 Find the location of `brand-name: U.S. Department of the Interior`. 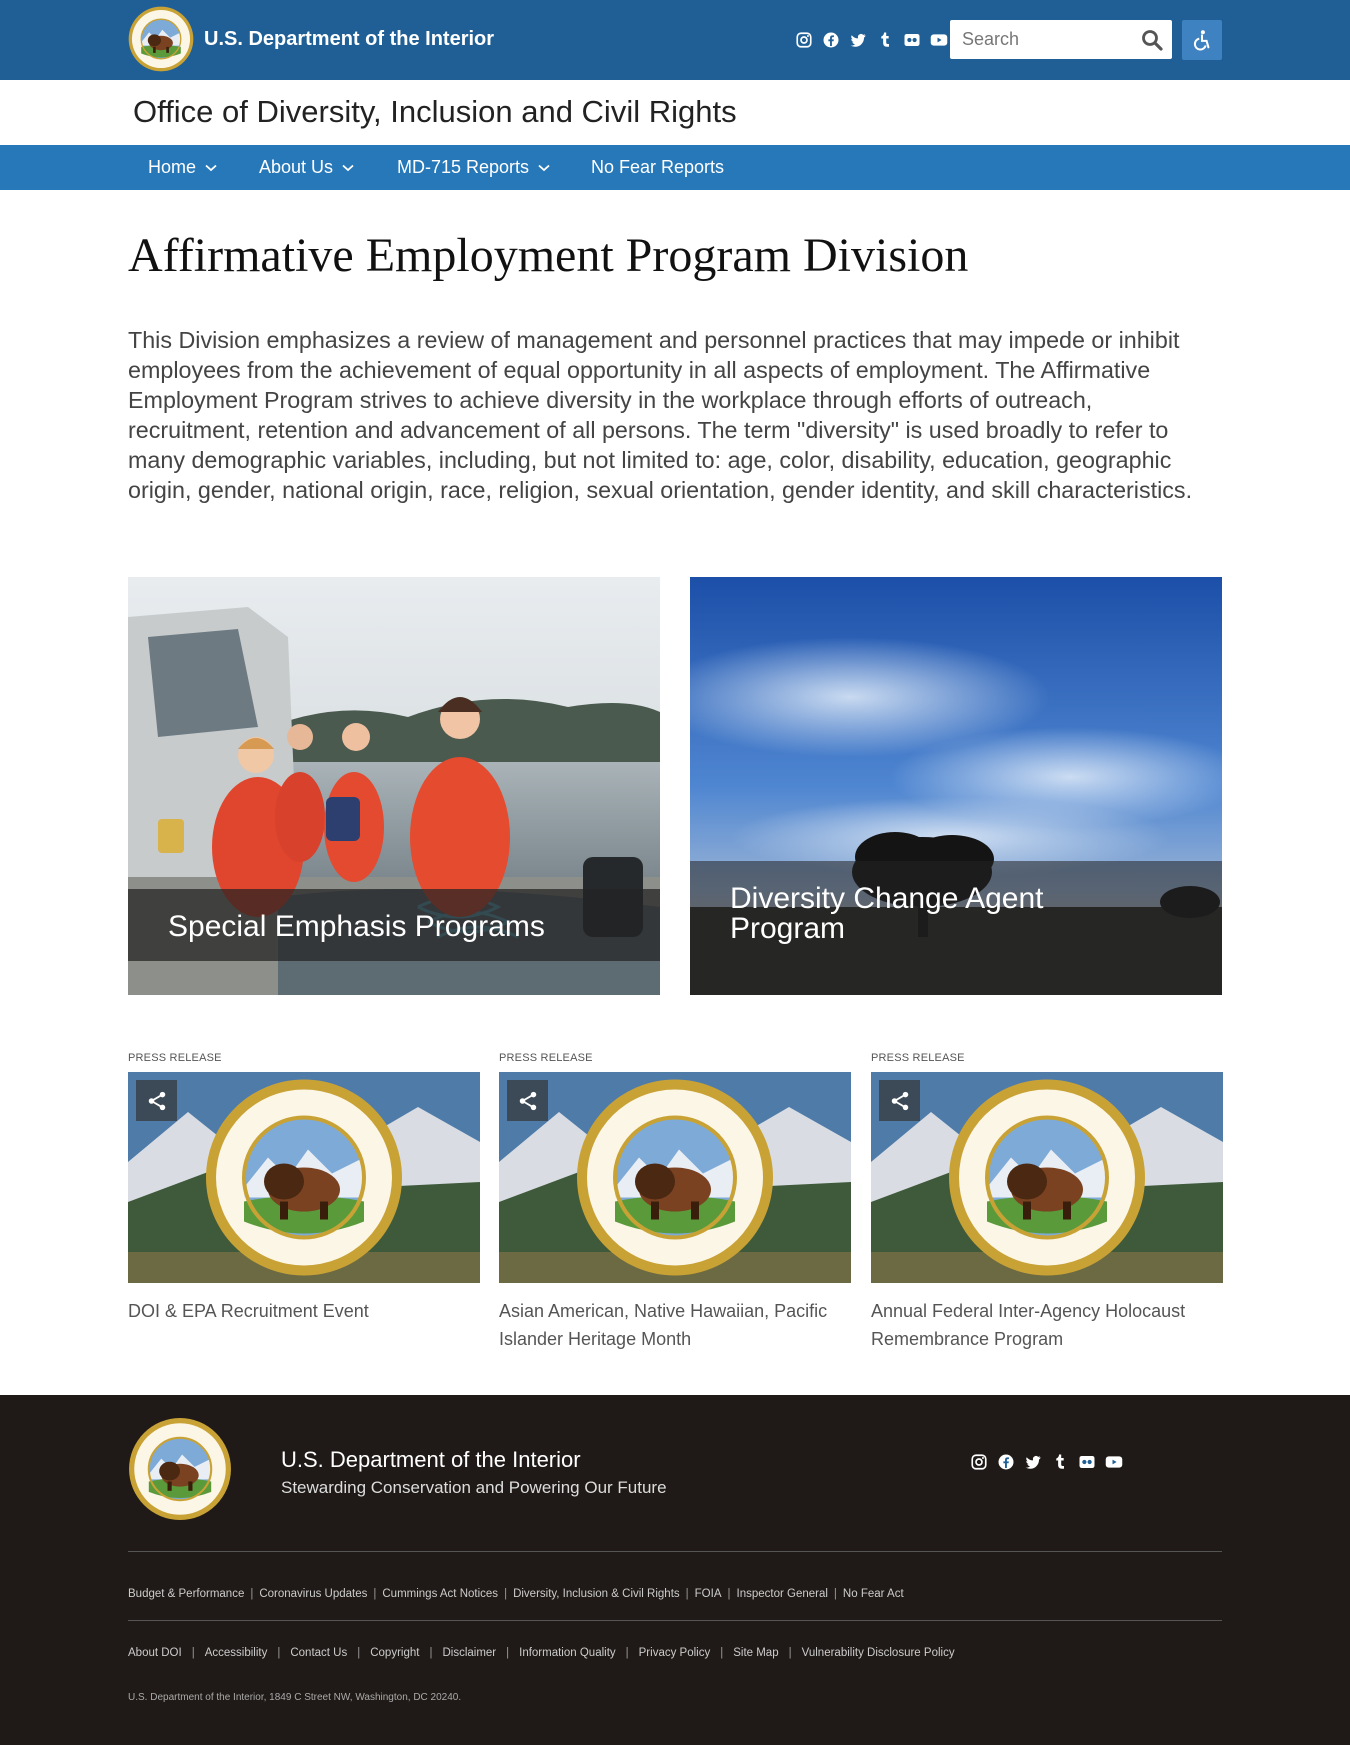

brand-name: U.S. Department of the Interior is located at coordinates (349, 38).